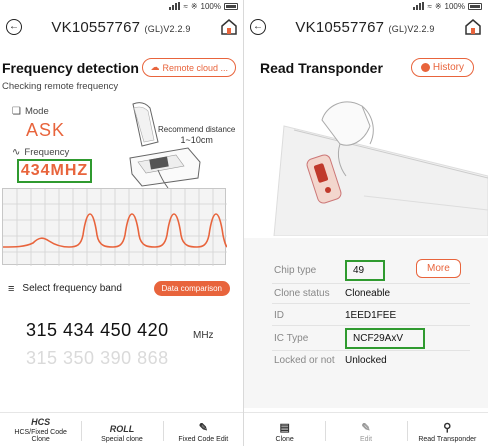 The height and width of the screenshot is (446, 488). What do you see at coordinates (368, 293) in the screenshot?
I see `clone-status-value: Cloneable` at bounding box center [368, 293].